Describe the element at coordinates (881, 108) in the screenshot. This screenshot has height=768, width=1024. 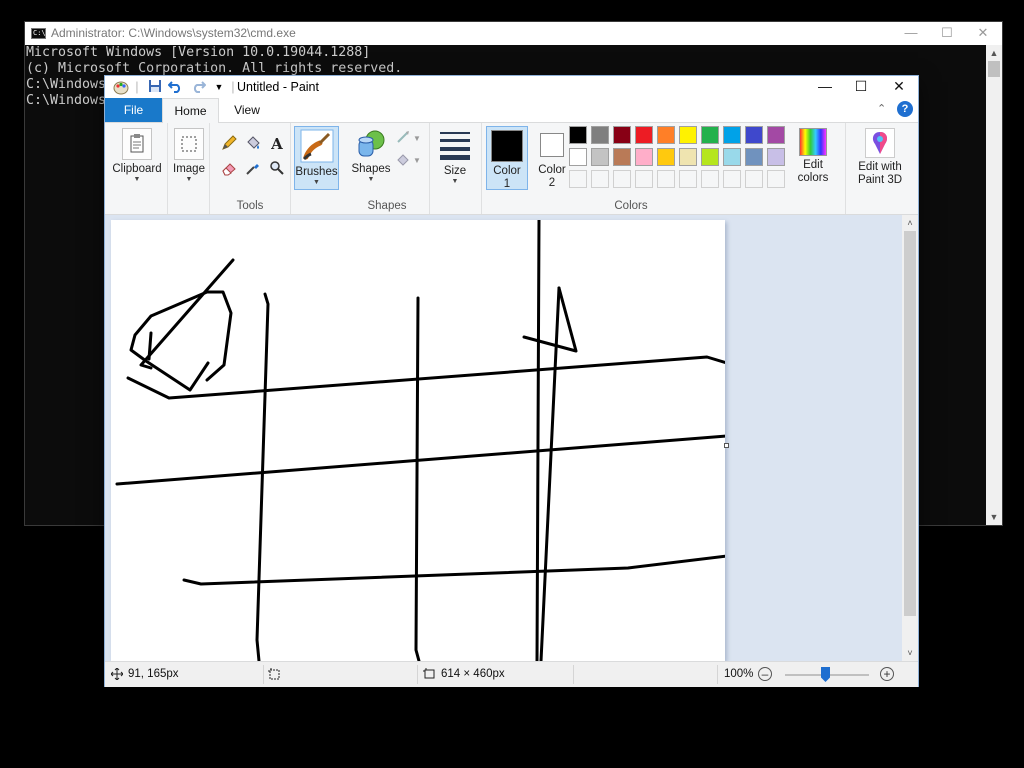
I see `collapse-ribbon-icon: ⌃` at that location.